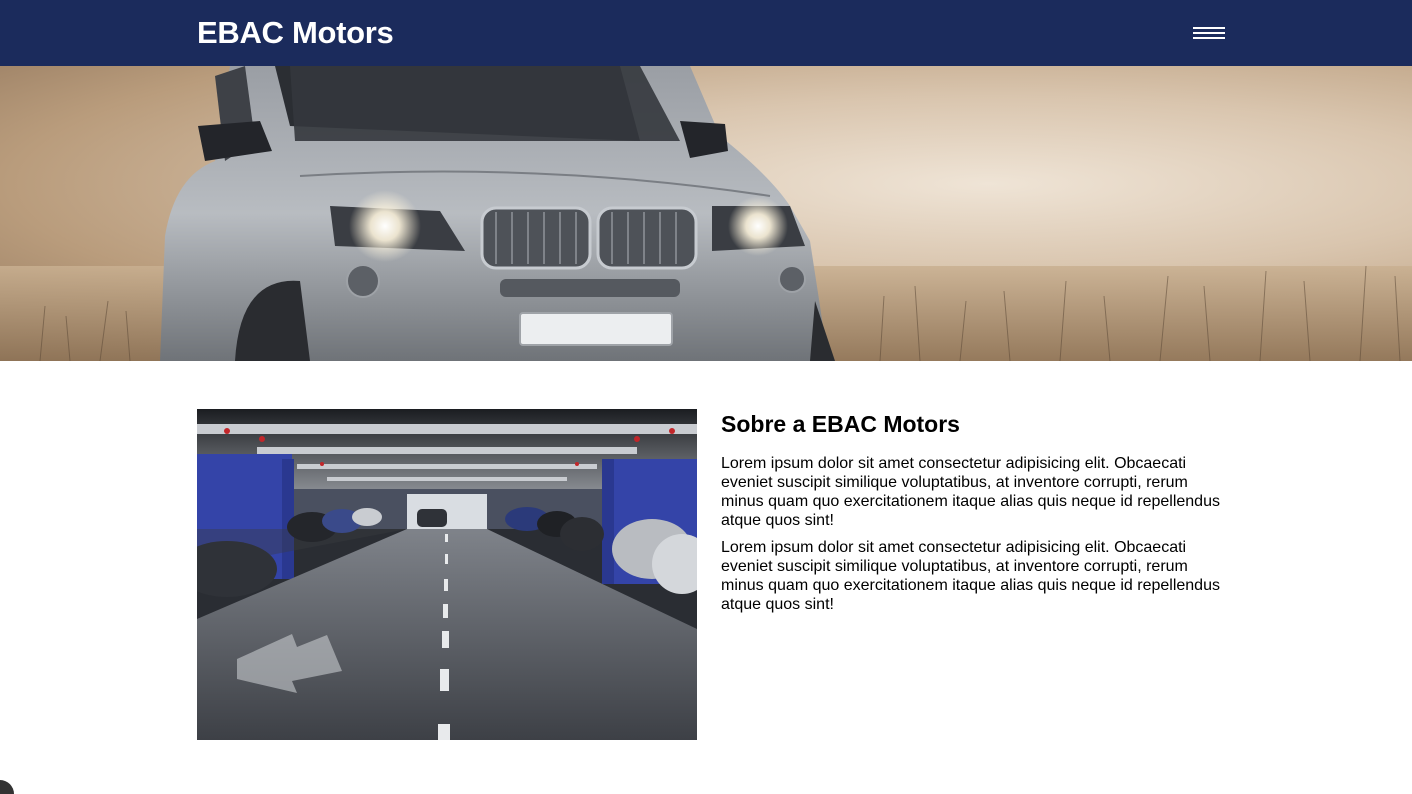 The height and width of the screenshot is (794, 1412). I want to click on window-corner, so click(7, 787).